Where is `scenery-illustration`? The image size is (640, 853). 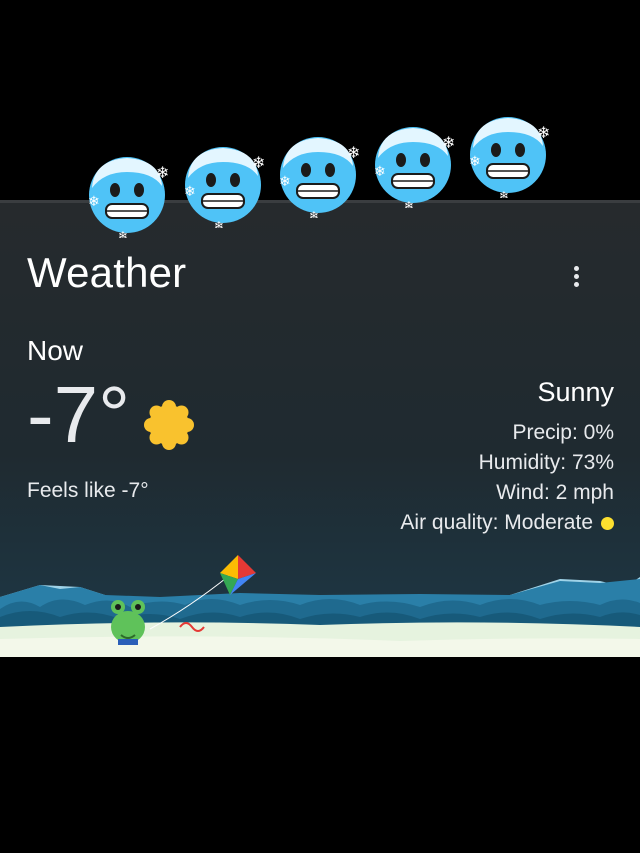 scenery-illustration is located at coordinates (320, 615).